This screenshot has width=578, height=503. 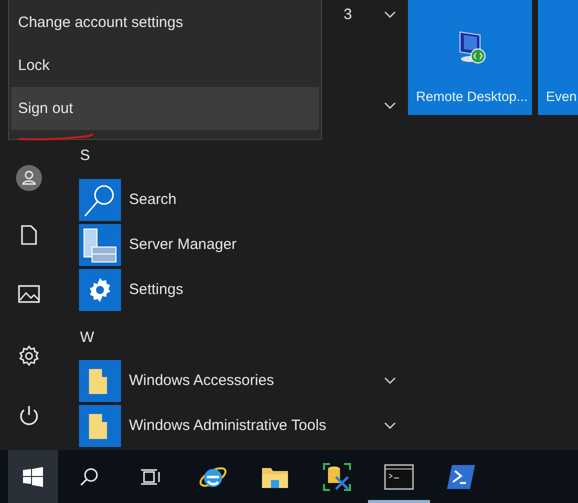 I want to click on shell-icon, so click(x=461, y=477).